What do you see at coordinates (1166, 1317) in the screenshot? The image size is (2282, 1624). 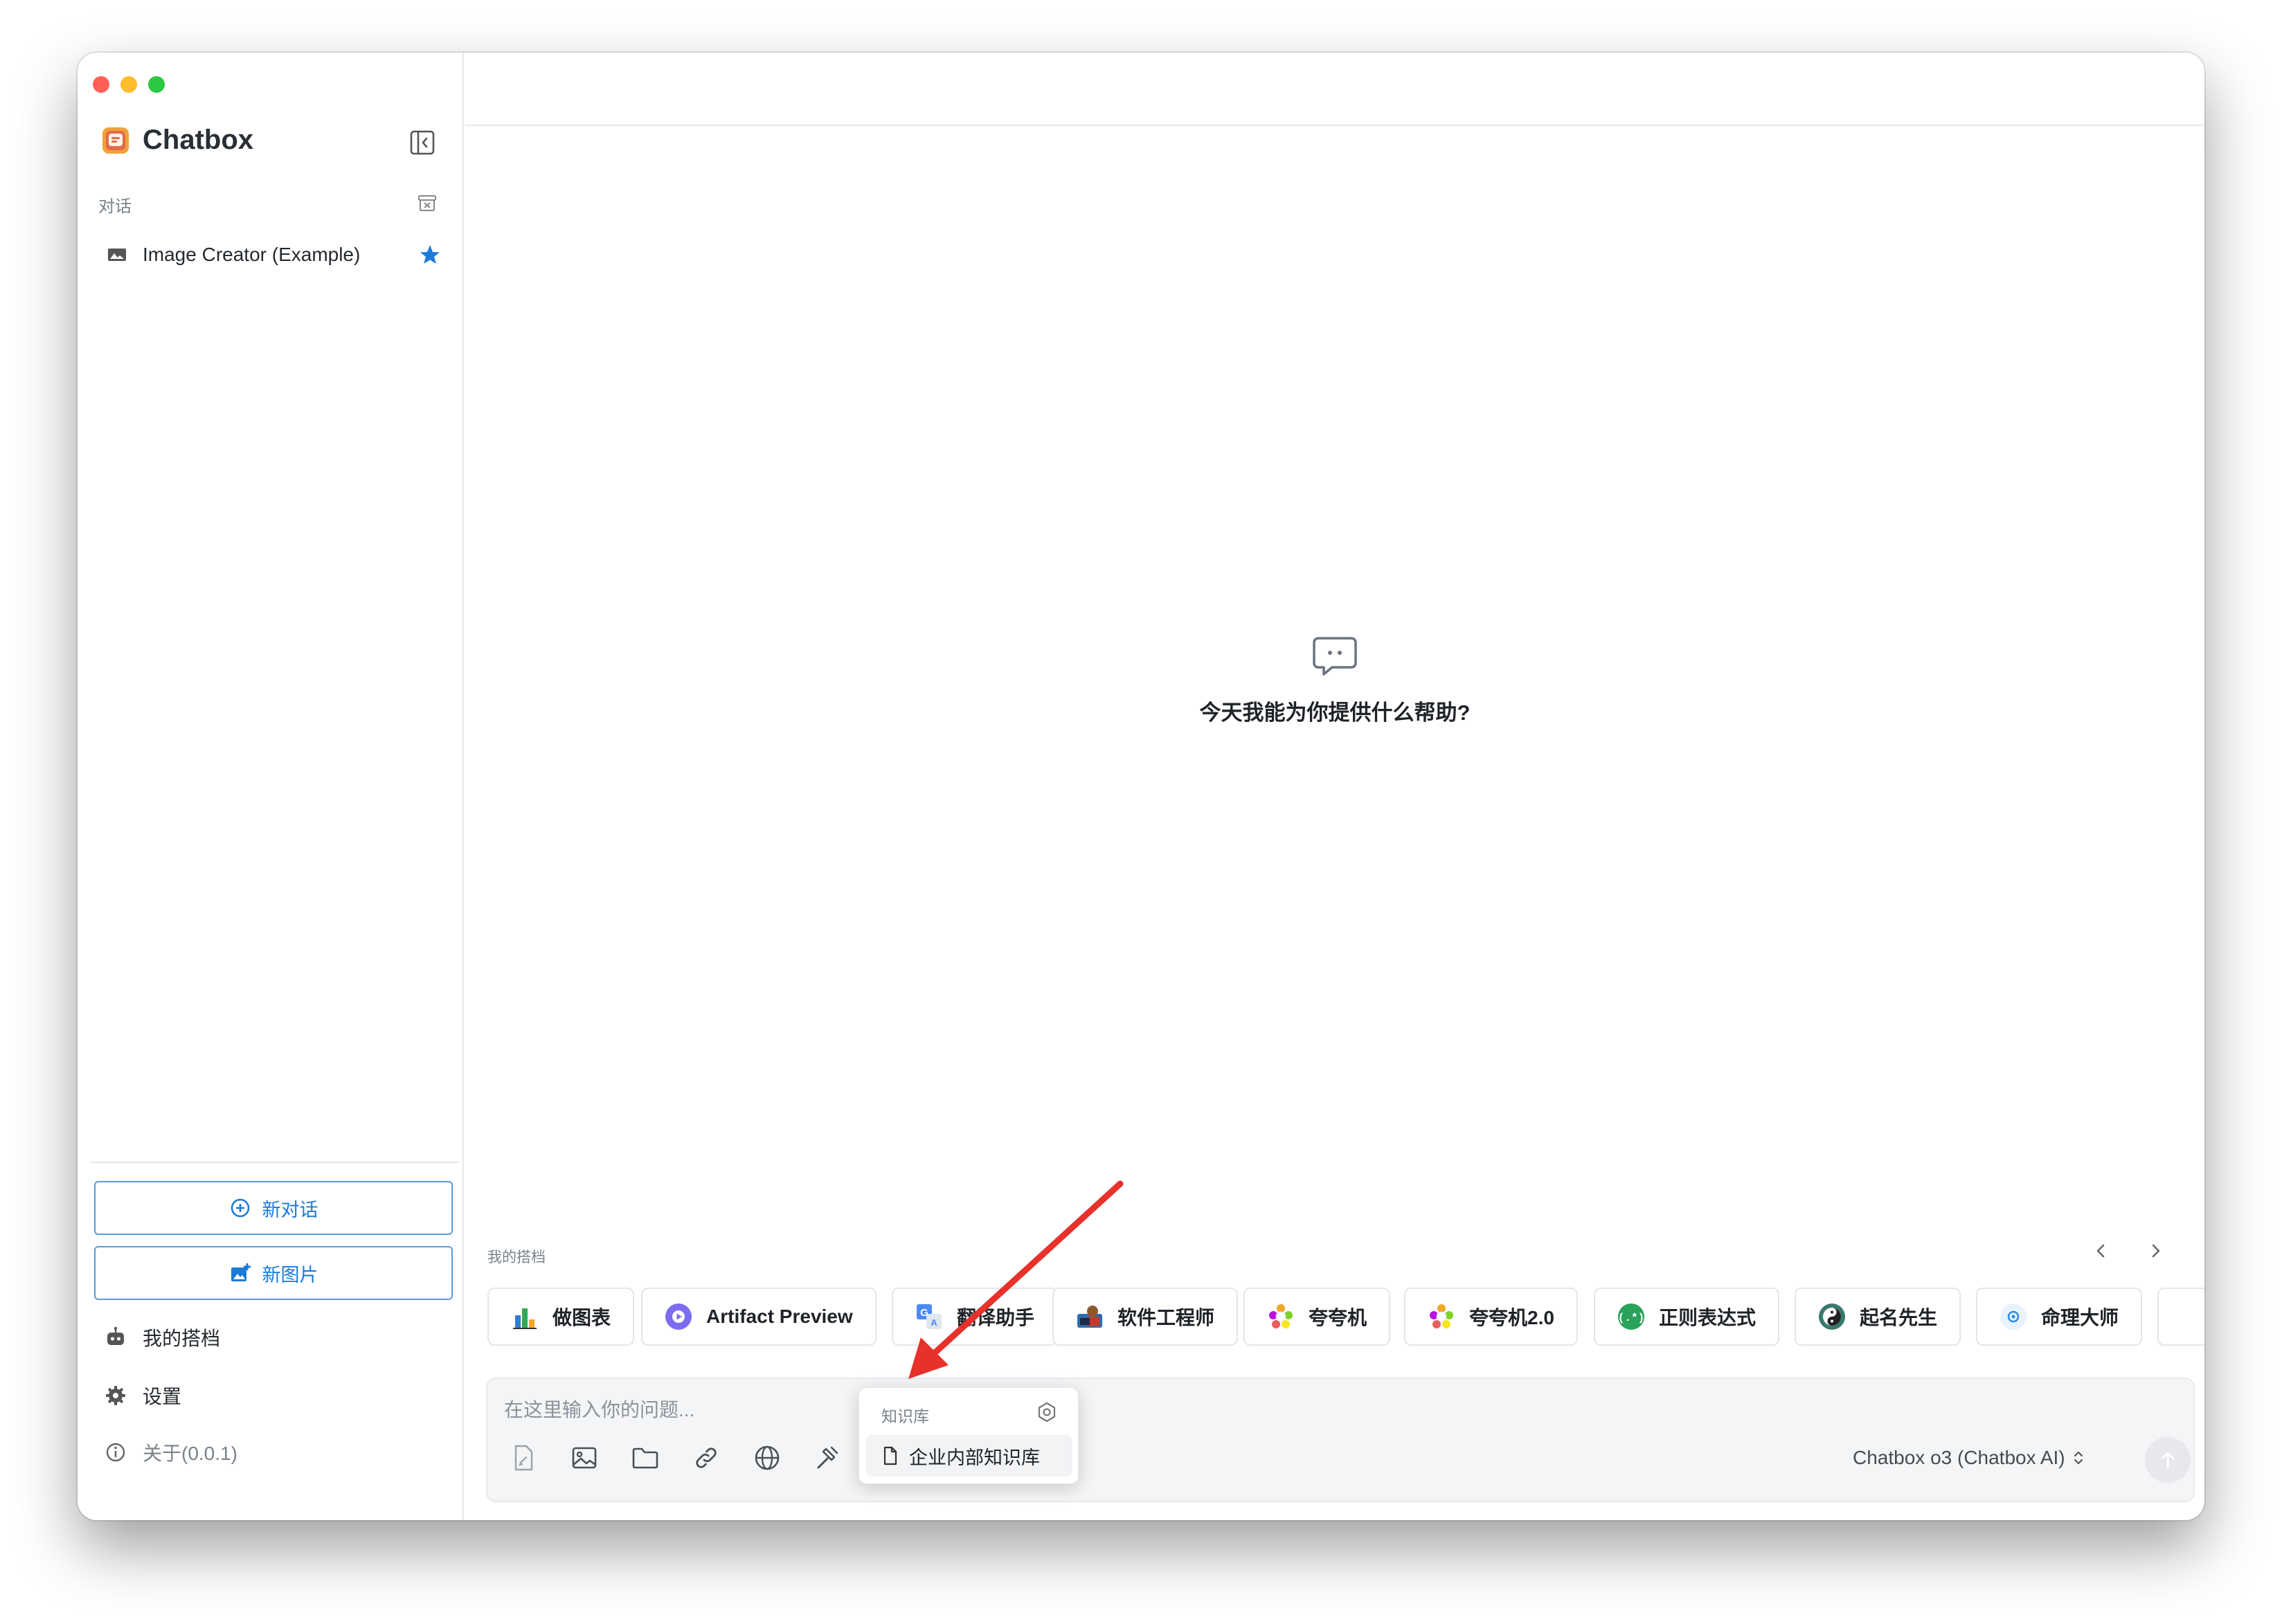 I see `partner-chip-label: 软件工程师` at bounding box center [1166, 1317].